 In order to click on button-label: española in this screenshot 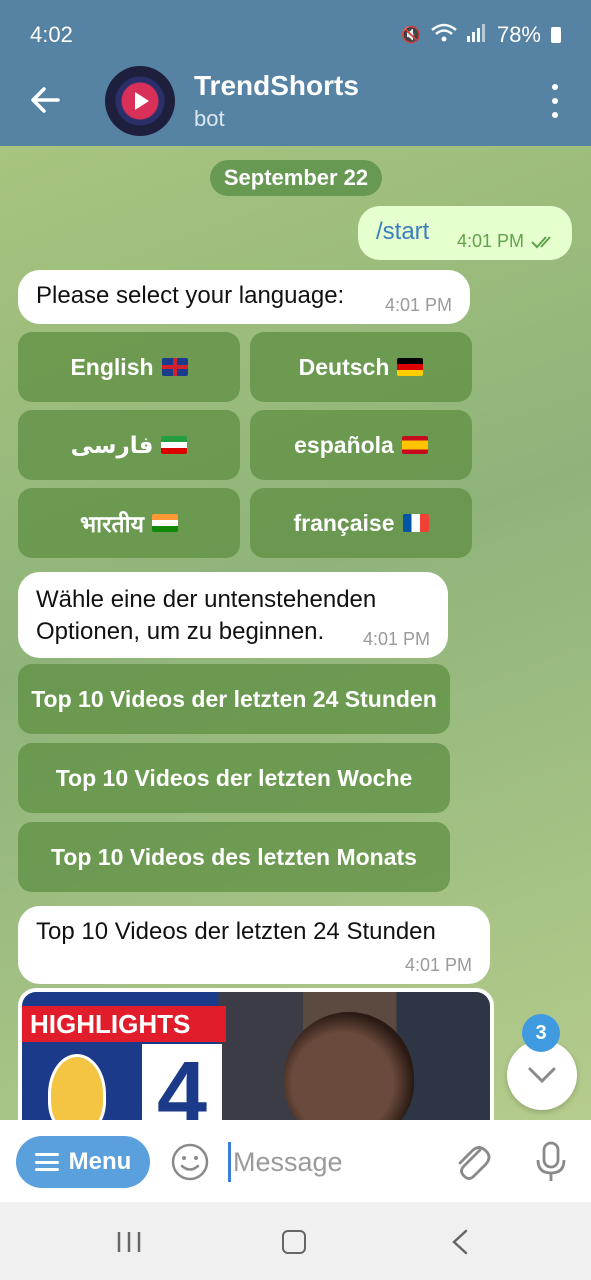, I will do `click(344, 444)`.